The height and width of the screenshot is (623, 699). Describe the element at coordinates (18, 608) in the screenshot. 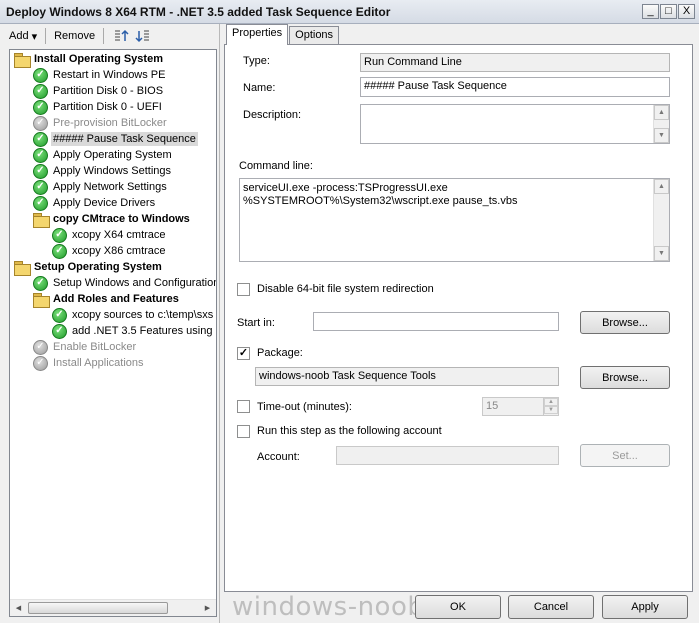

I see `scroll-left-icon: ◀` at that location.